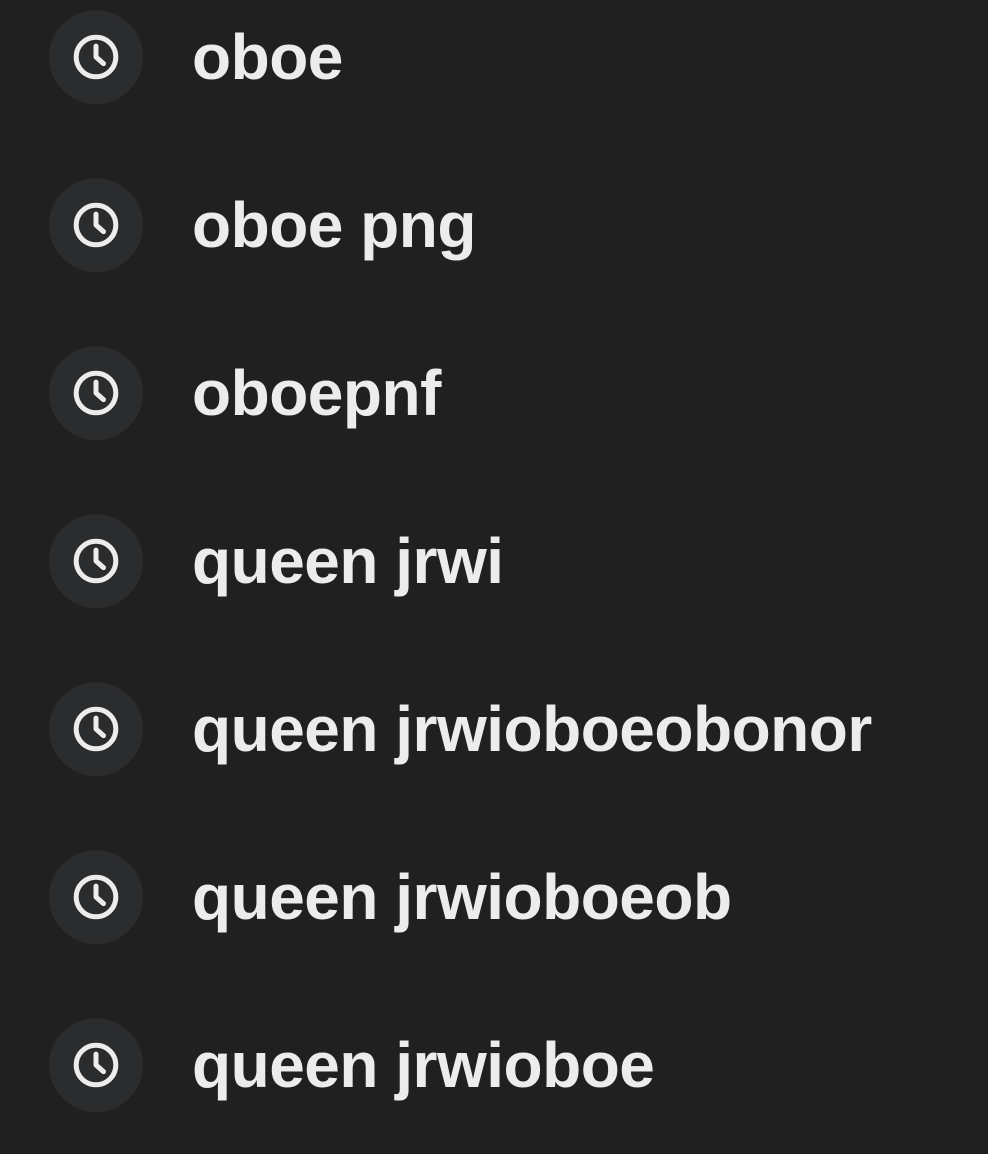 The image size is (988, 1154). Describe the element at coordinates (267, 57) in the screenshot. I see `history-item-label: oboe` at that location.